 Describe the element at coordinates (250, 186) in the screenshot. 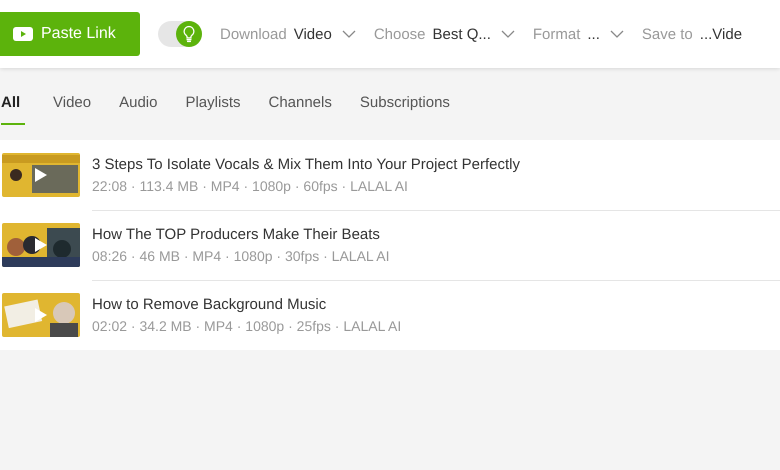

I see `video-details: 22:08 · 113.4 MB · MP4 · 1080p · 60fps · LALAL AI` at that location.